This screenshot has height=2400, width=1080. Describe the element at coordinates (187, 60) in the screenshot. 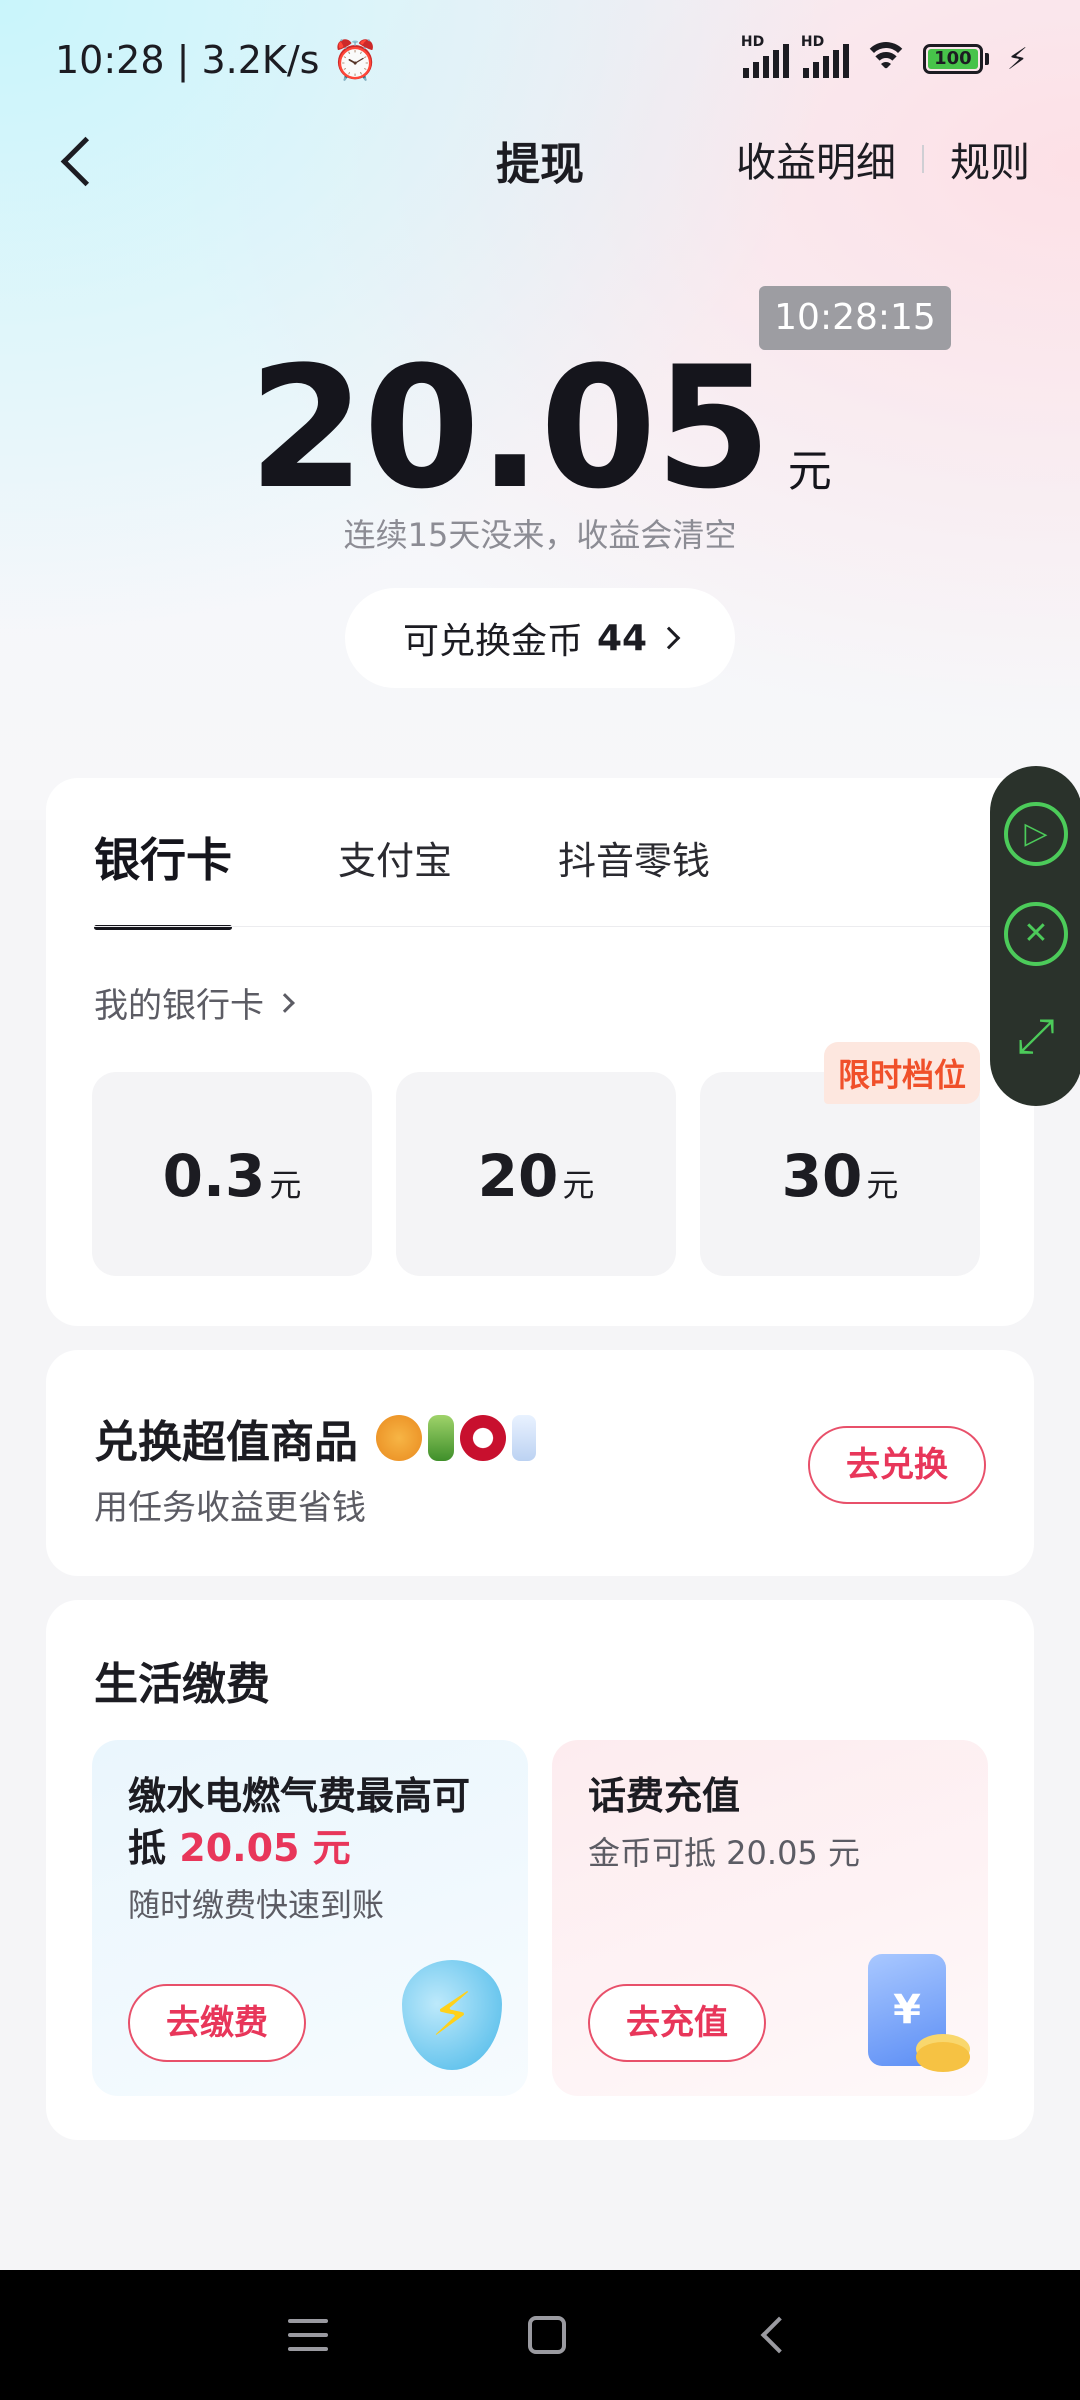

I see `status-time-text: 10:28 | 3.2K/s` at that location.